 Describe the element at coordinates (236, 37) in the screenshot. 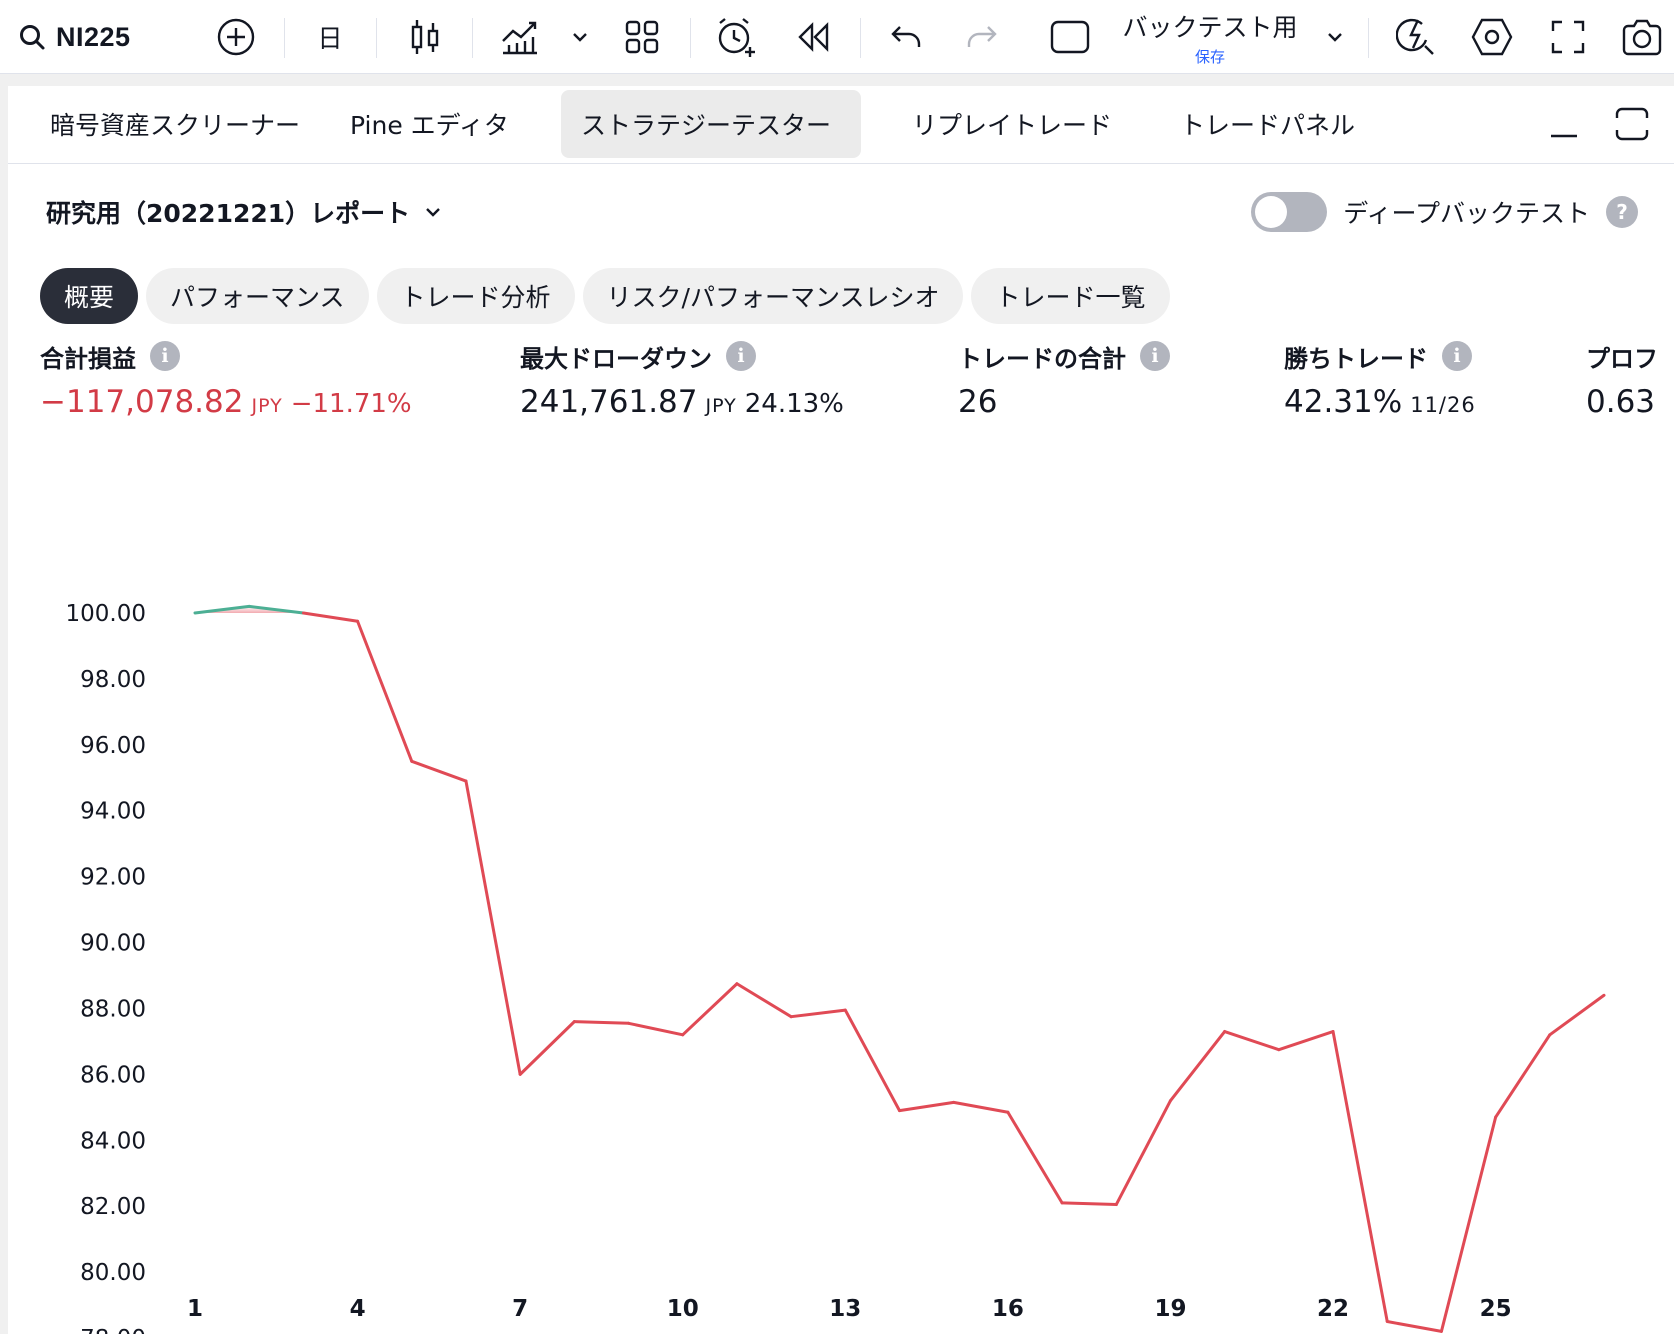

I see `compare-symbol-button` at that location.